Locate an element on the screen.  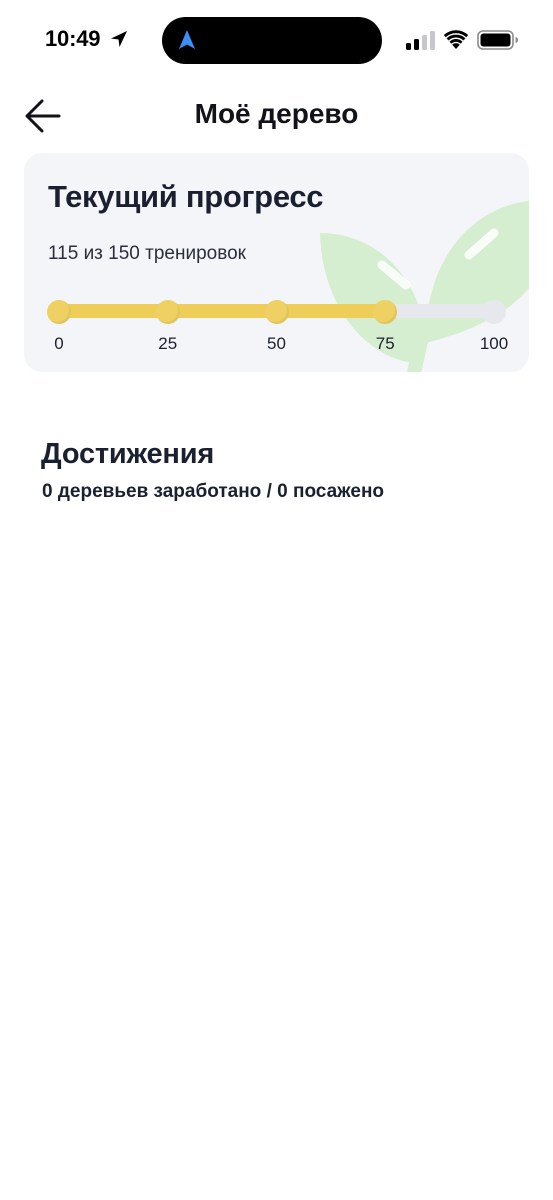
status-bar: 10:49 is located at coordinates (276, 40).